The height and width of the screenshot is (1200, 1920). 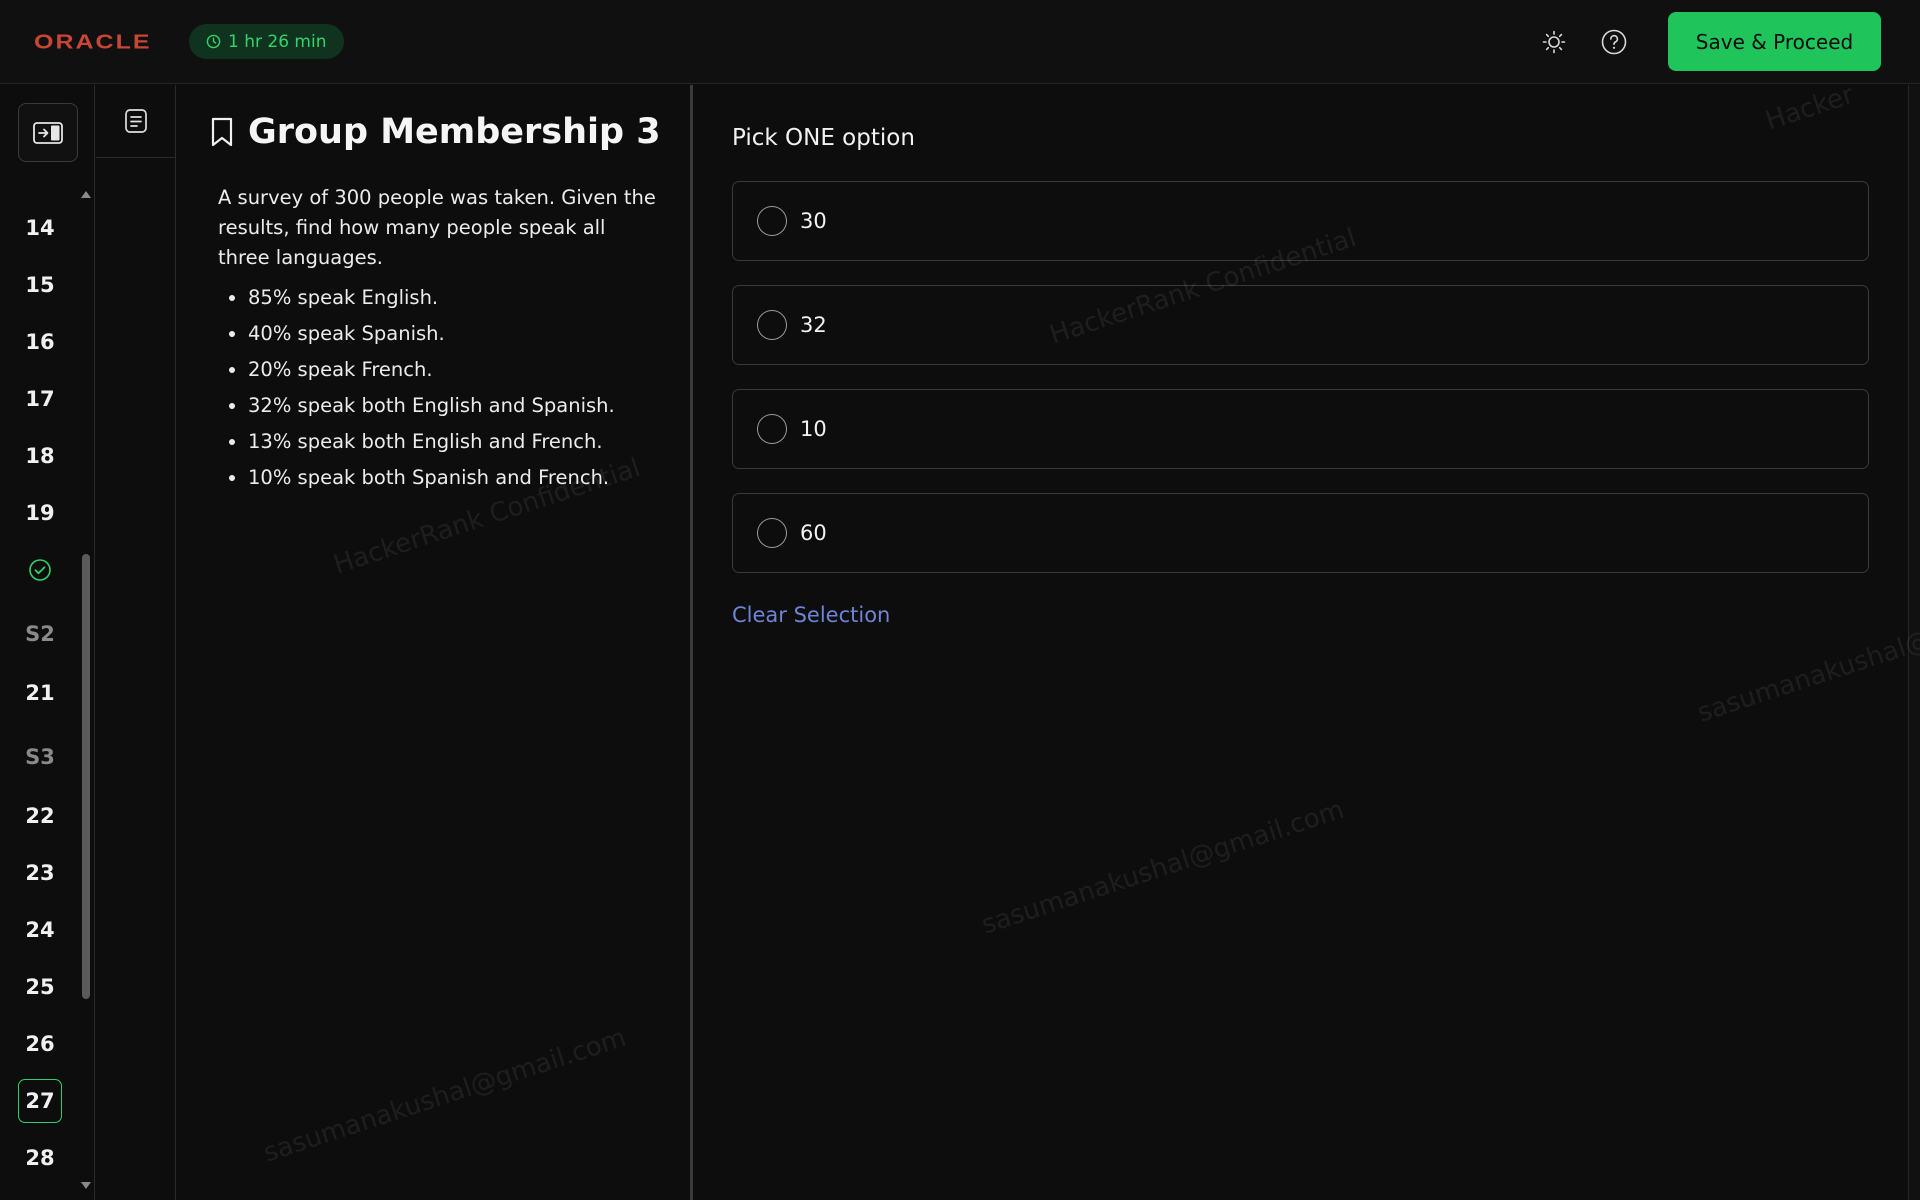 I want to click on navigator-scrollbar, so click(x=86, y=776).